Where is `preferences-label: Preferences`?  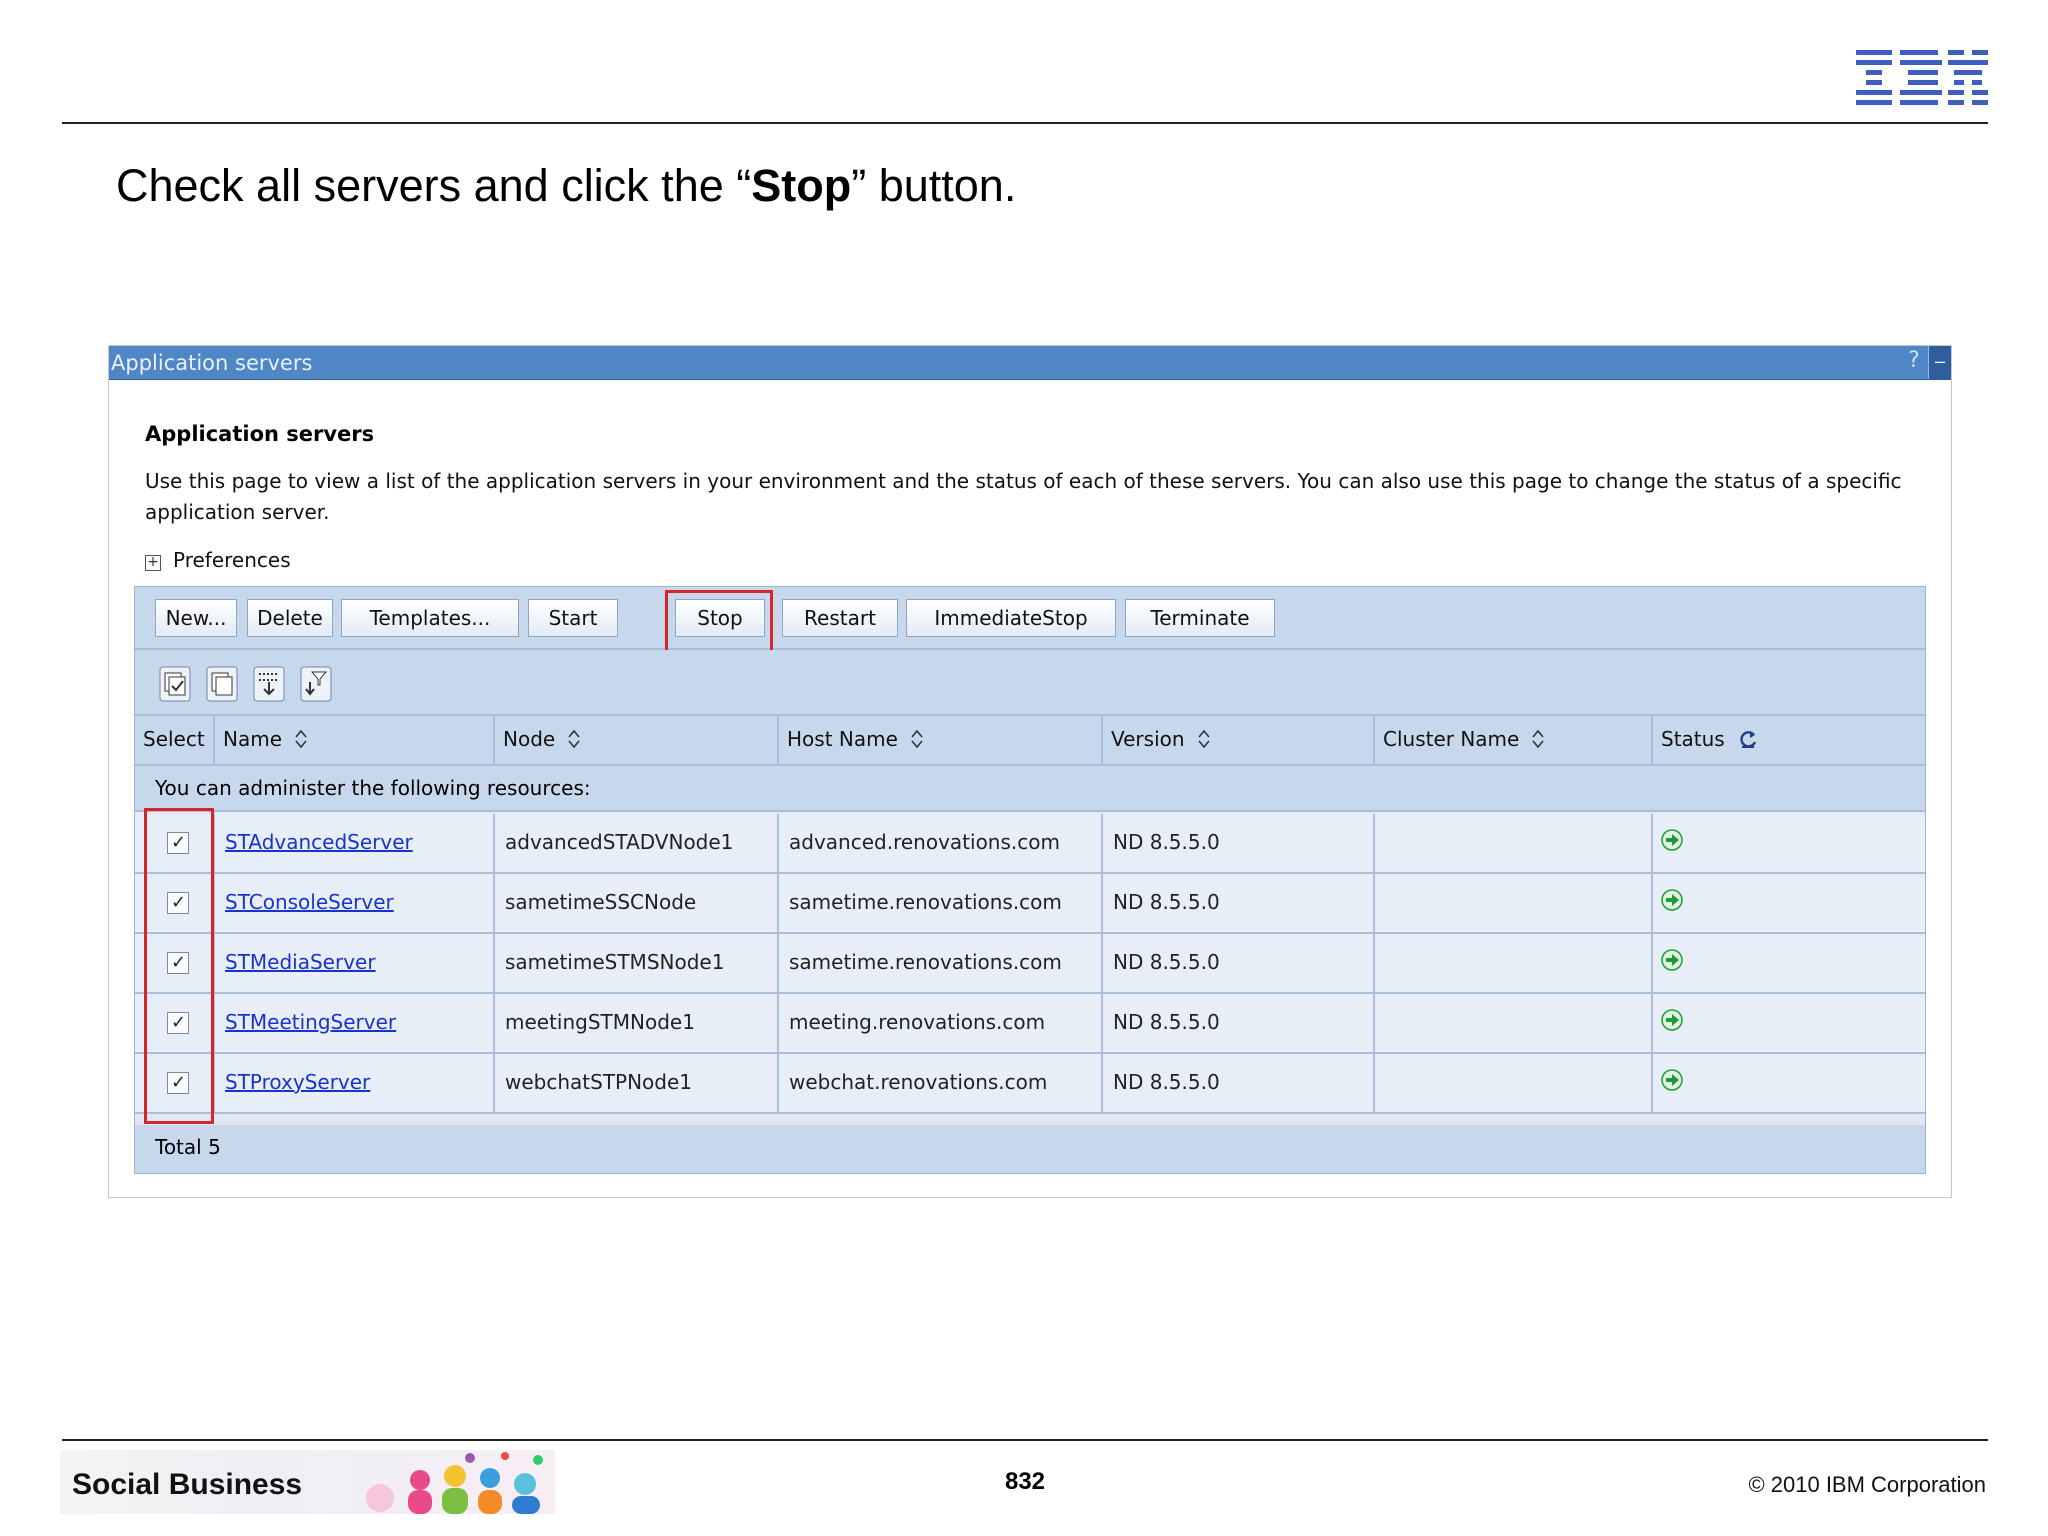 preferences-label: Preferences is located at coordinates (232, 560).